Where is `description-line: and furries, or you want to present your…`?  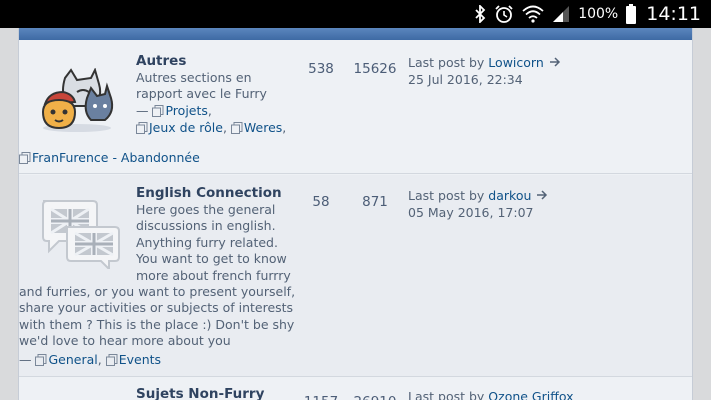 description-line: and furries, or you want to present your… is located at coordinates (157, 291).